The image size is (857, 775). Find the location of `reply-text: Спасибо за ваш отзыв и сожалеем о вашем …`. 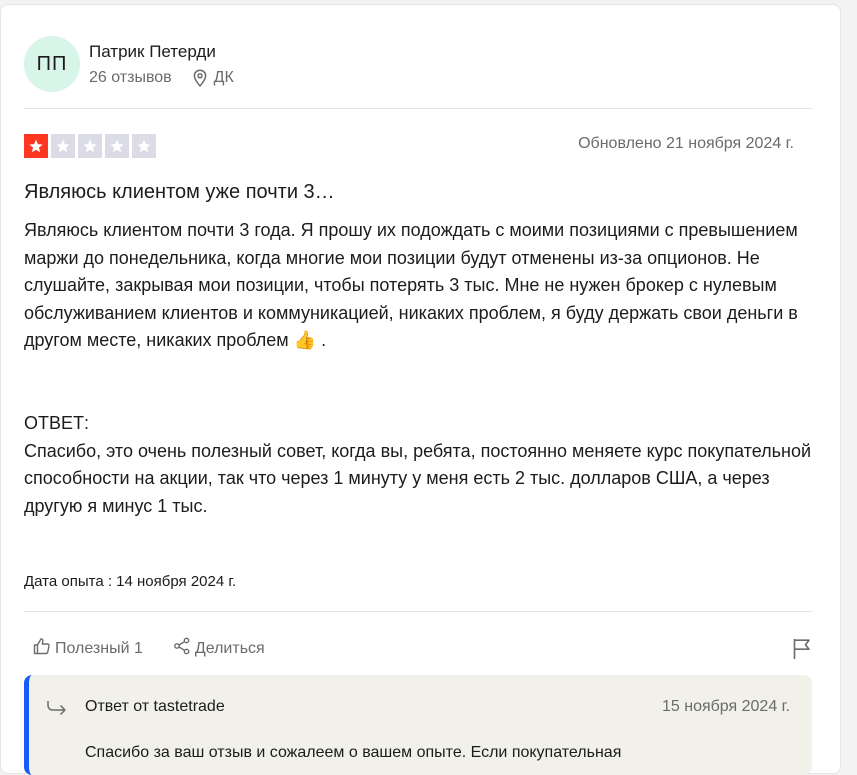

reply-text: Спасибо за ваш отзыв и сожалеем о вашем … is located at coordinates (353, 752).